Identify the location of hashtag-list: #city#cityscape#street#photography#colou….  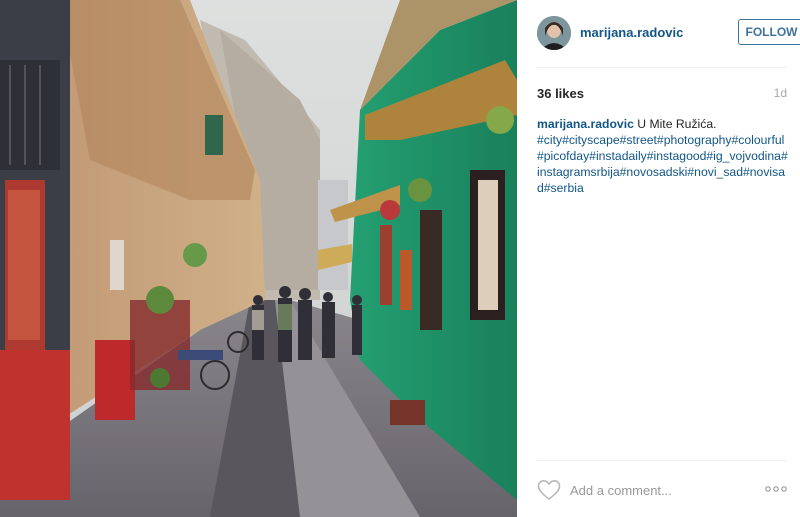
(662, 164).